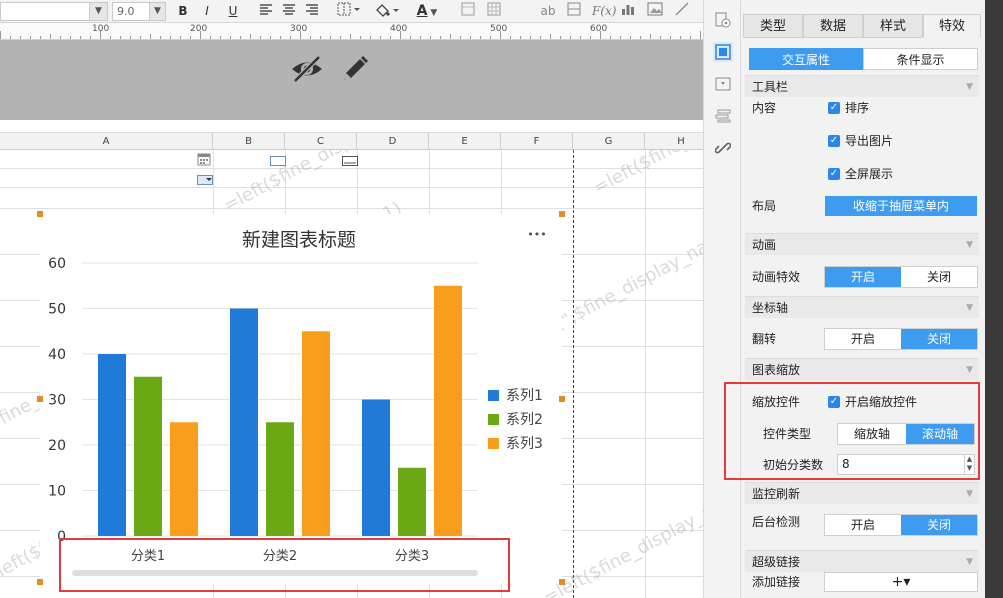 Image resolution: width=1003 pixels, height=598 pixels. I want to click on slash-icon, so click(682, 11).